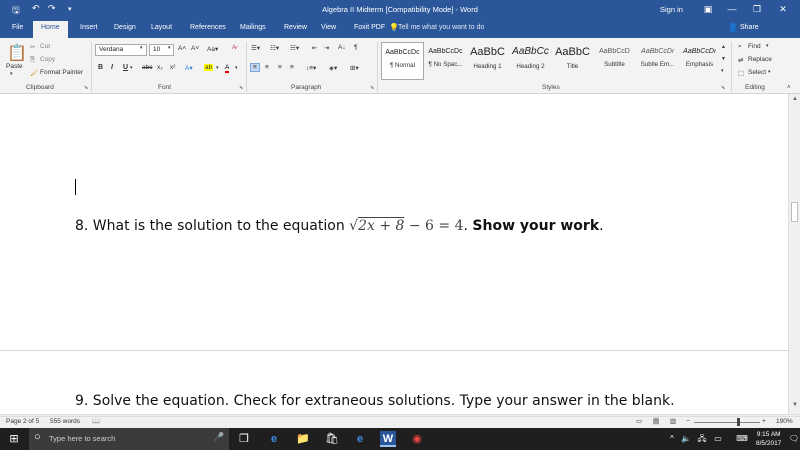  What do you see at coordinates (280, 67) in the screenshot?
I see `align-right-icon: ≡` at bounding box center [280, 67].